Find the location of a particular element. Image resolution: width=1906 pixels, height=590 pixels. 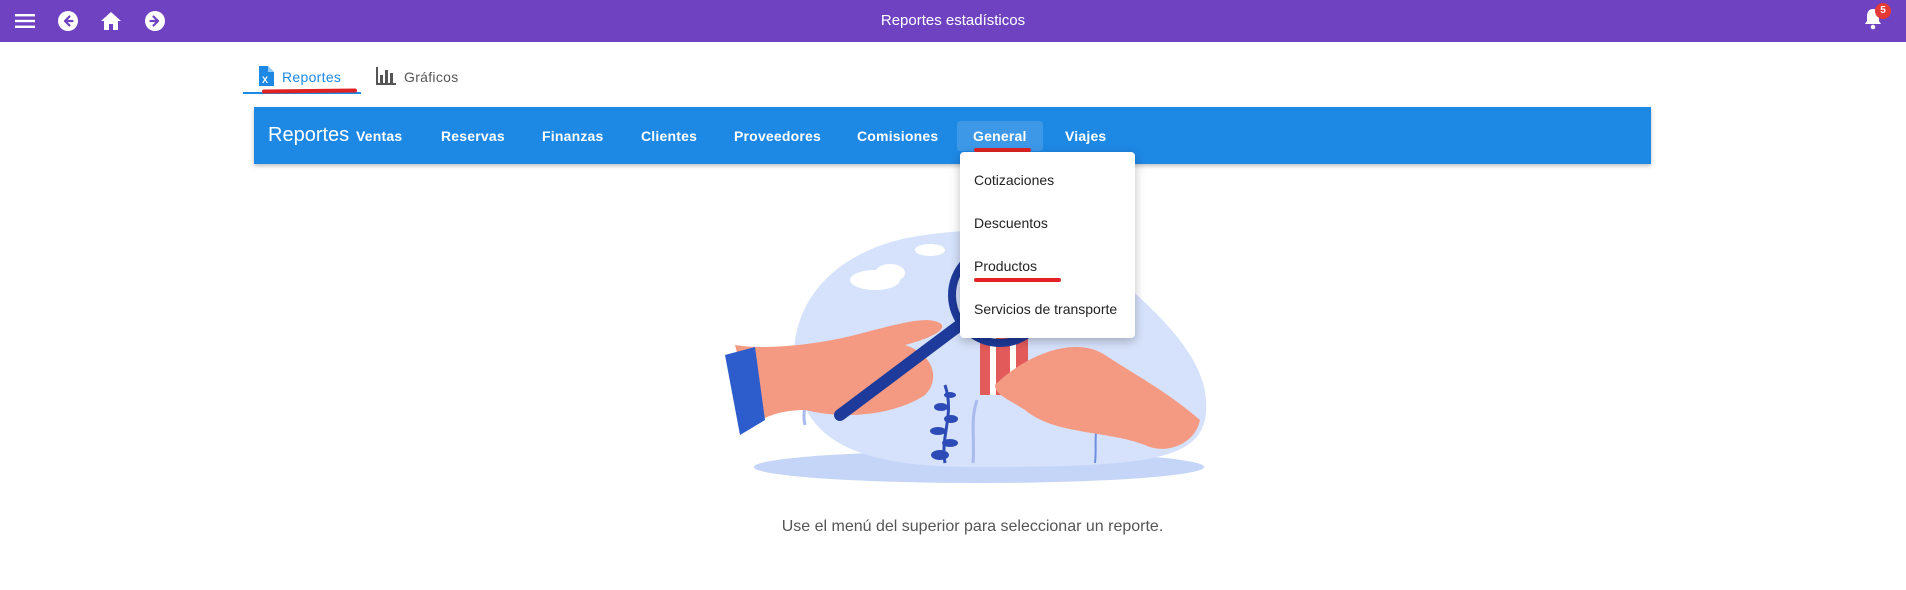

notifications-button: 5 is located at coordinates (1875, 19).